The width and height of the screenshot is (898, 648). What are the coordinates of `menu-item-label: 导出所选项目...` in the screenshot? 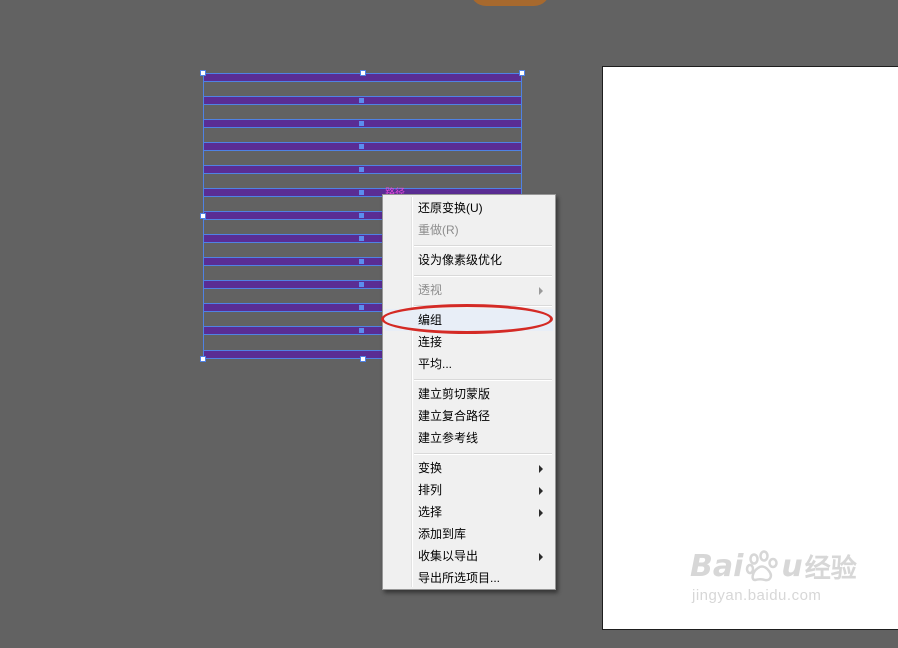 It's located at (459, 578).